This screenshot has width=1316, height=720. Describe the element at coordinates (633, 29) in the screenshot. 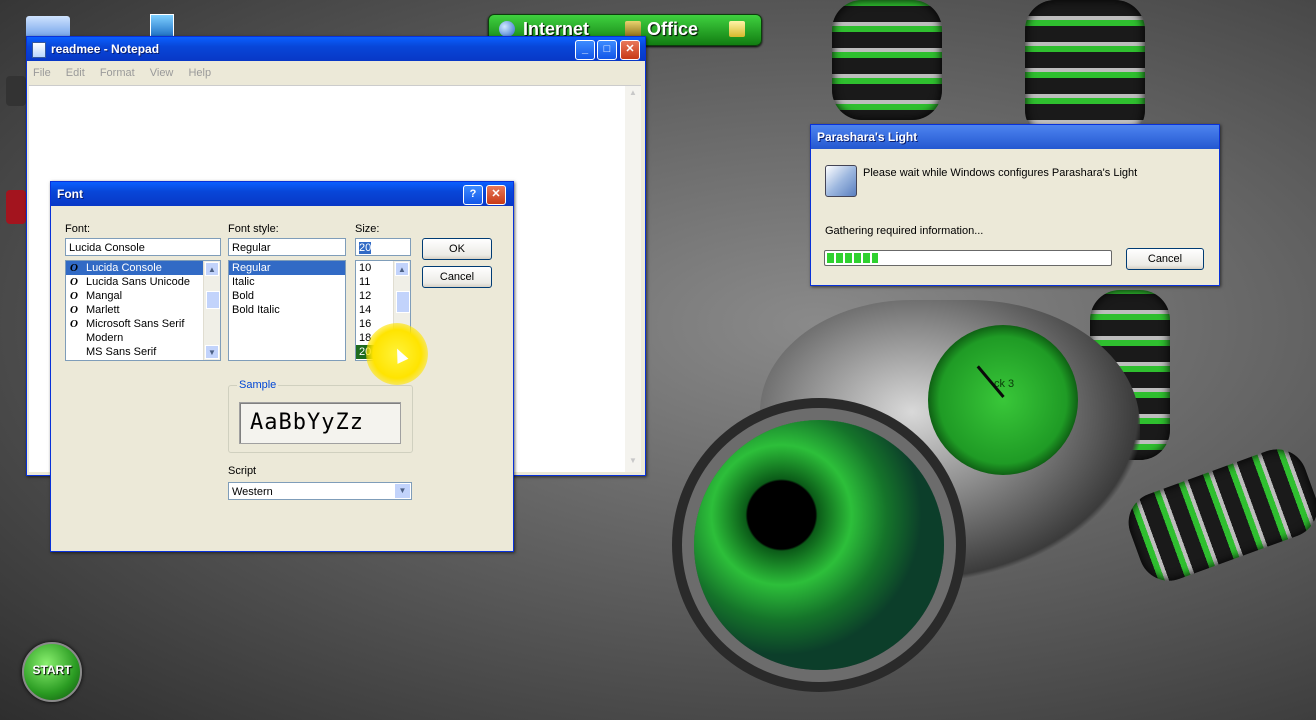

I see `office-icon` at that location.